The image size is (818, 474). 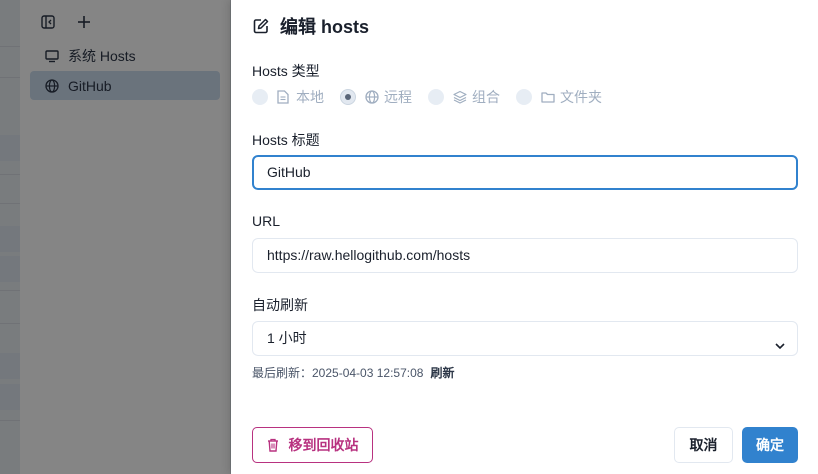 I want to click on radio-option-local: 本地, so click(x=288, y=97).